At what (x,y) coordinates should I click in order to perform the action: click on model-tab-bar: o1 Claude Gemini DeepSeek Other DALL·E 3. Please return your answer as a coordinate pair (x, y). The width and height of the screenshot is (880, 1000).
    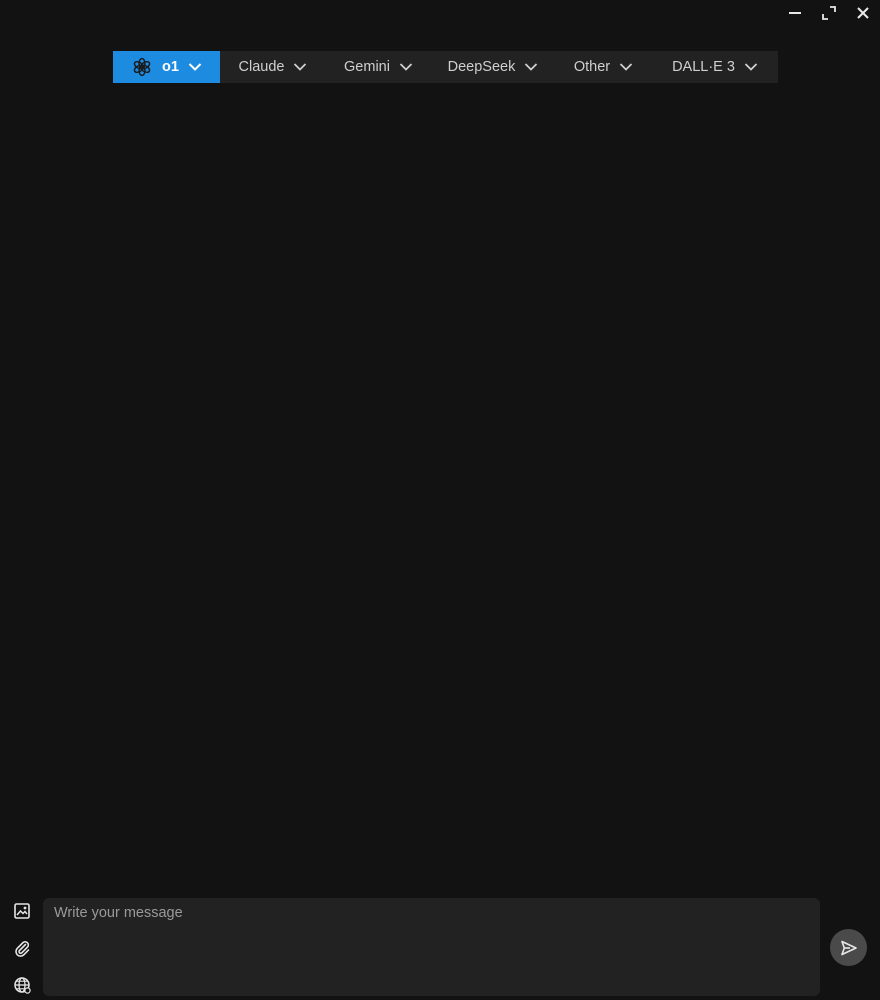
    Looking at the image, I should click on (445, 67).